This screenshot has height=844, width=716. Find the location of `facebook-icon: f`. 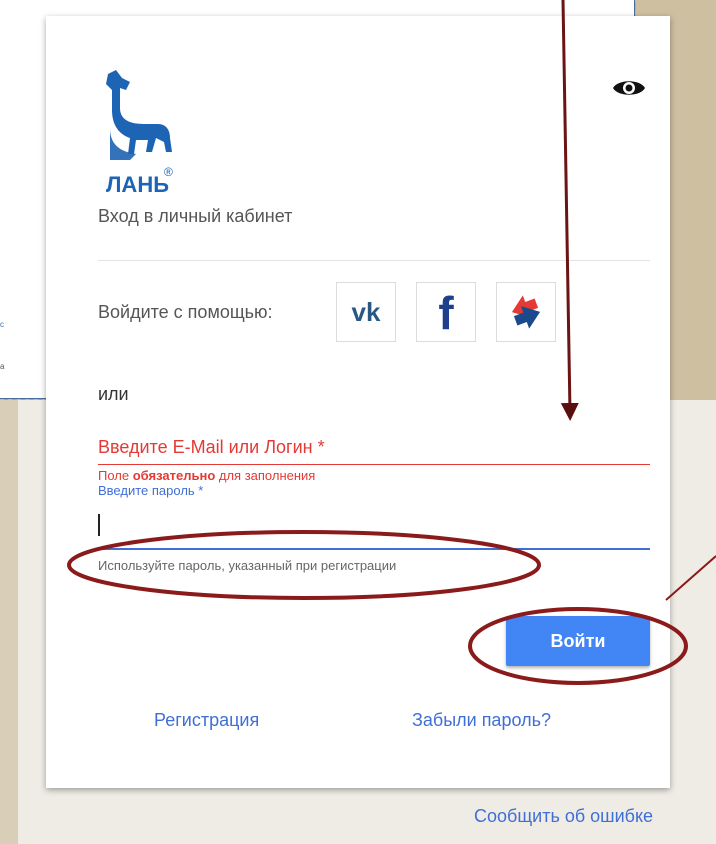

facebook-icon: f is located at coordinates (446, 313).